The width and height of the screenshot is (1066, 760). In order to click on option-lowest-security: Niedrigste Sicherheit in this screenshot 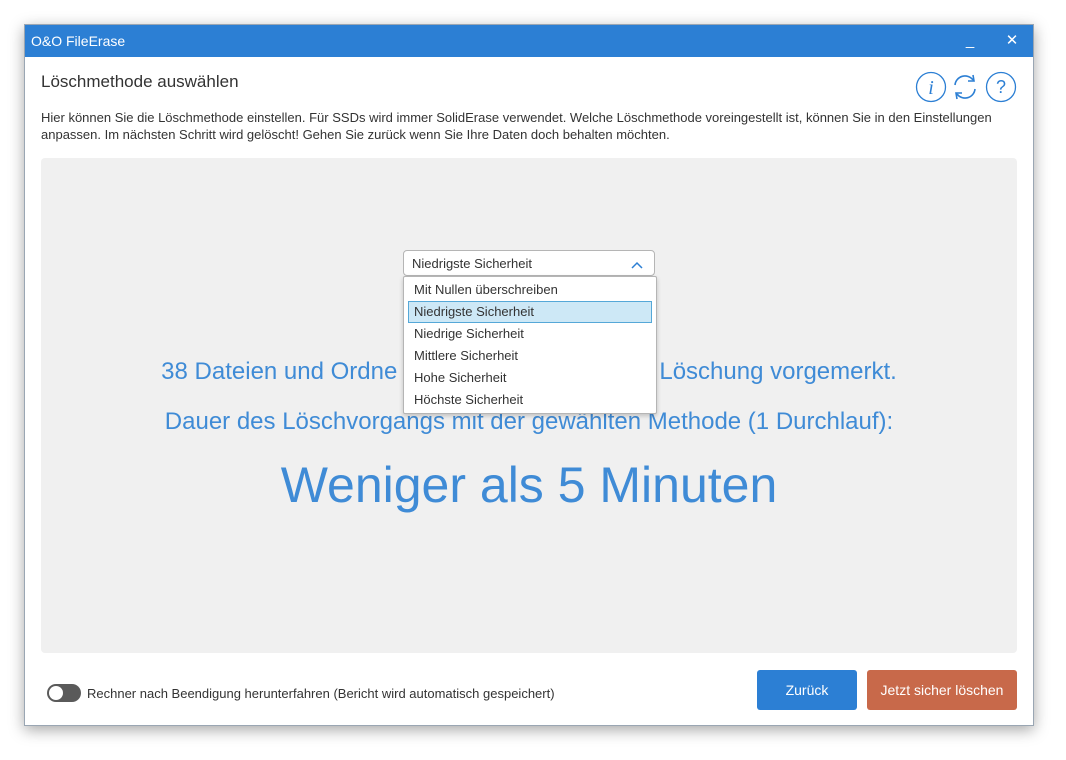, I will do `click(530, 312)`.